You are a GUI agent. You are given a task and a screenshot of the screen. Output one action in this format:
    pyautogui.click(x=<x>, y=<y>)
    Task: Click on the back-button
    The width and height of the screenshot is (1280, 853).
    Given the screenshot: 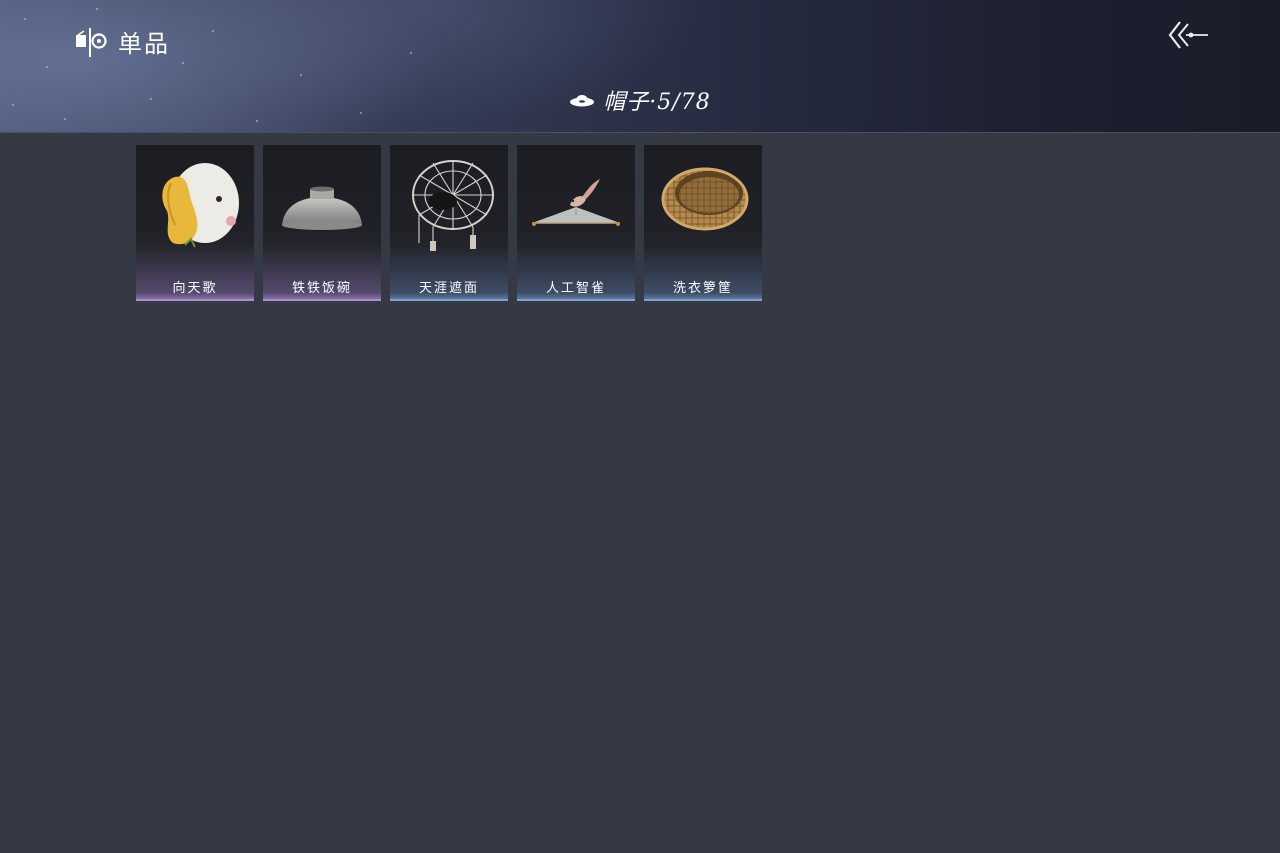 What is the action you would take?
    pyautogui.click(x=1189, y=35)
    